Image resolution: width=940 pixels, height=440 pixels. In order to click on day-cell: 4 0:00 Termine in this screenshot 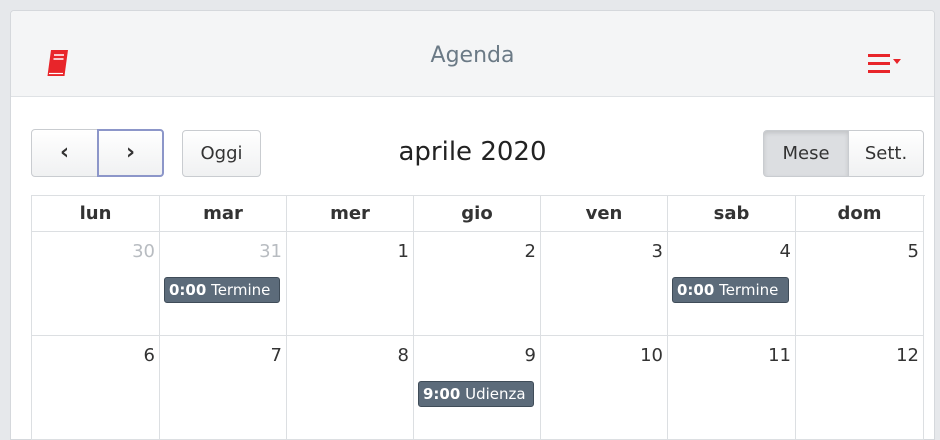, I will do `click(732, 284)`.